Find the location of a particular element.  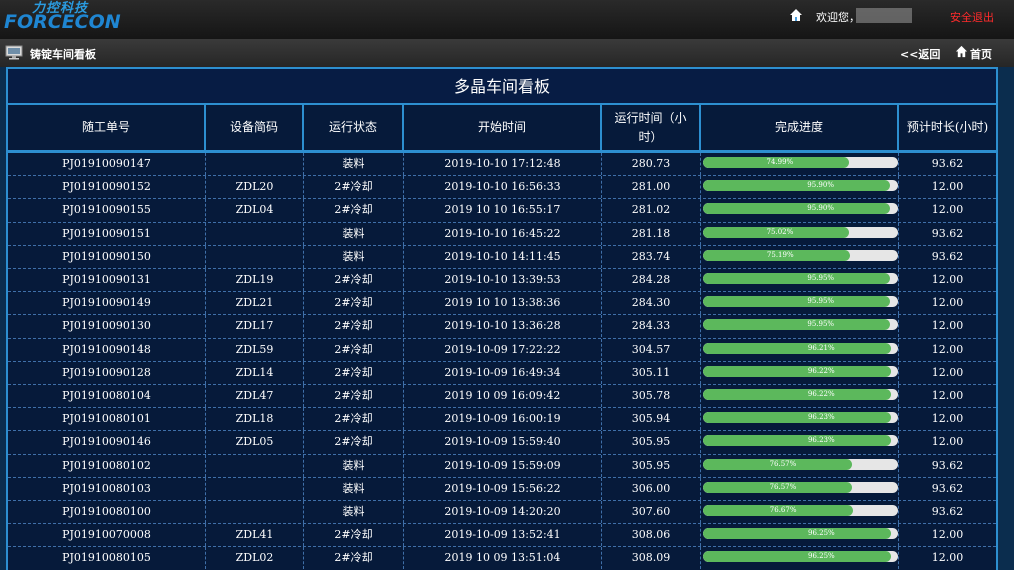

cell-start-time: 2019-10-10 16:56:33 is located at coordinates (503, 187).